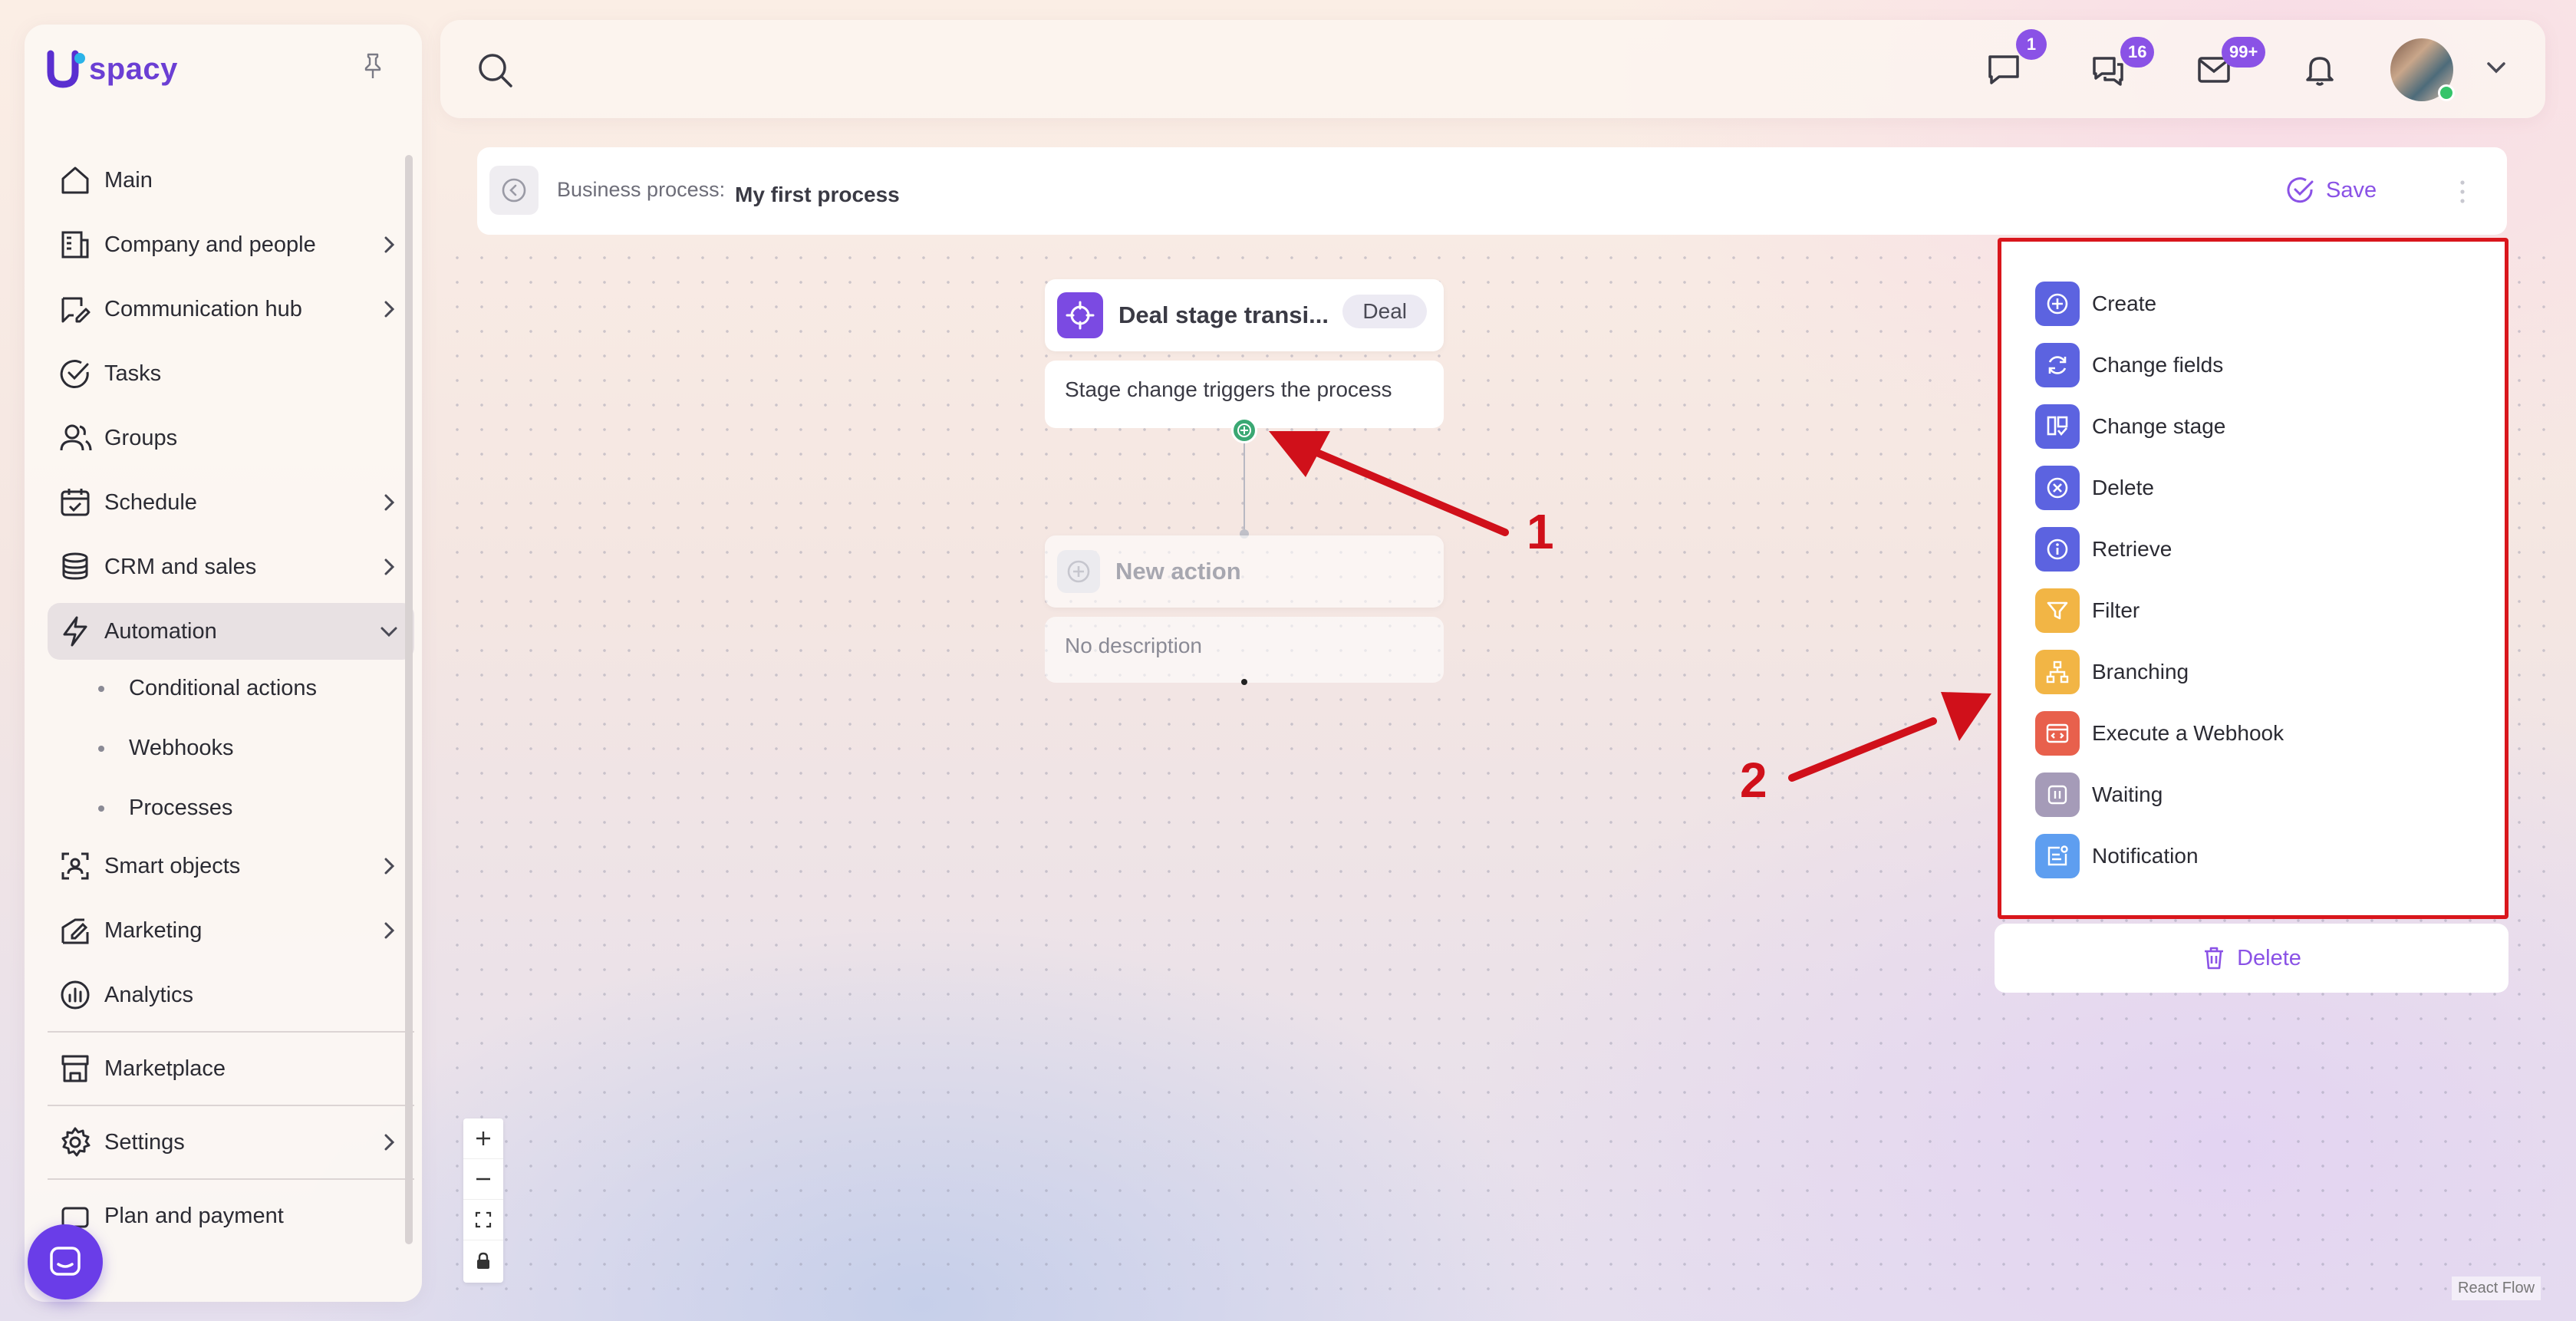 The height and width of the screenshot is (1321, 2576). I want to click on sidebar-subitem-conditional-actions: Conditional actions, so click(231, 688).